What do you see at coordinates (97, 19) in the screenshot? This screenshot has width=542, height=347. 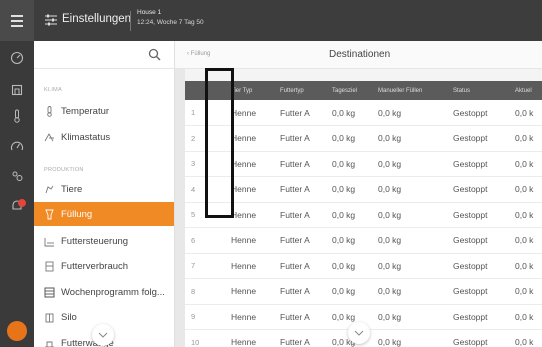 I see `page-title-settings: Einstellungen` at bounding box center [97, 19].